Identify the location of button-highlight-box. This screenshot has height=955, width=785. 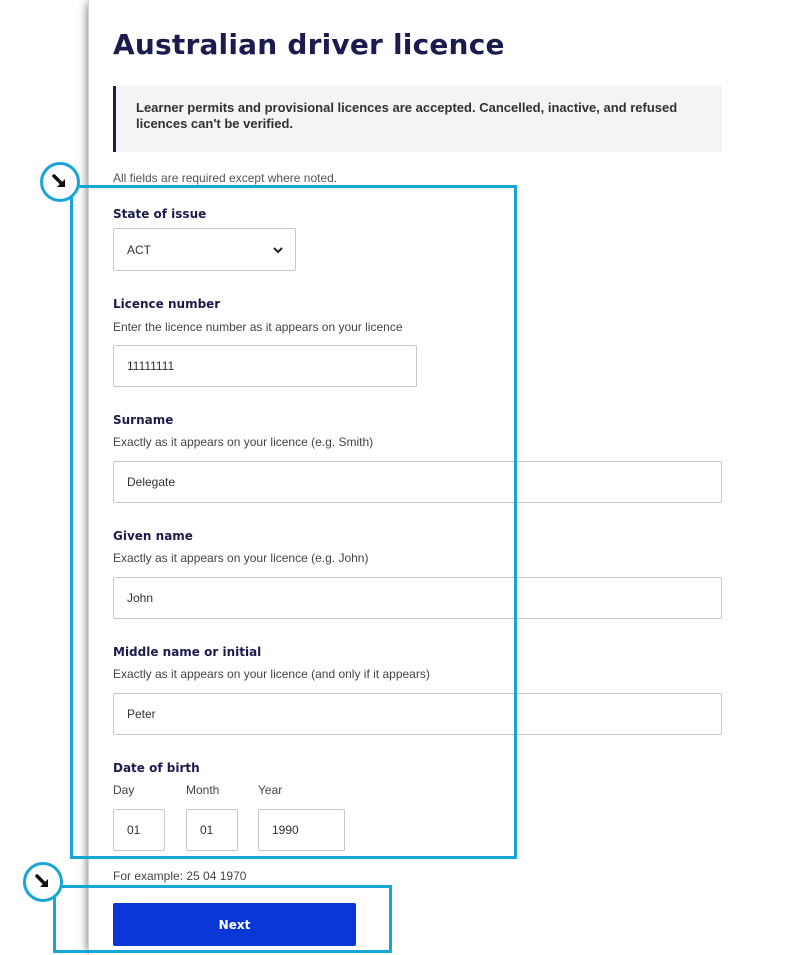
(222, 919).